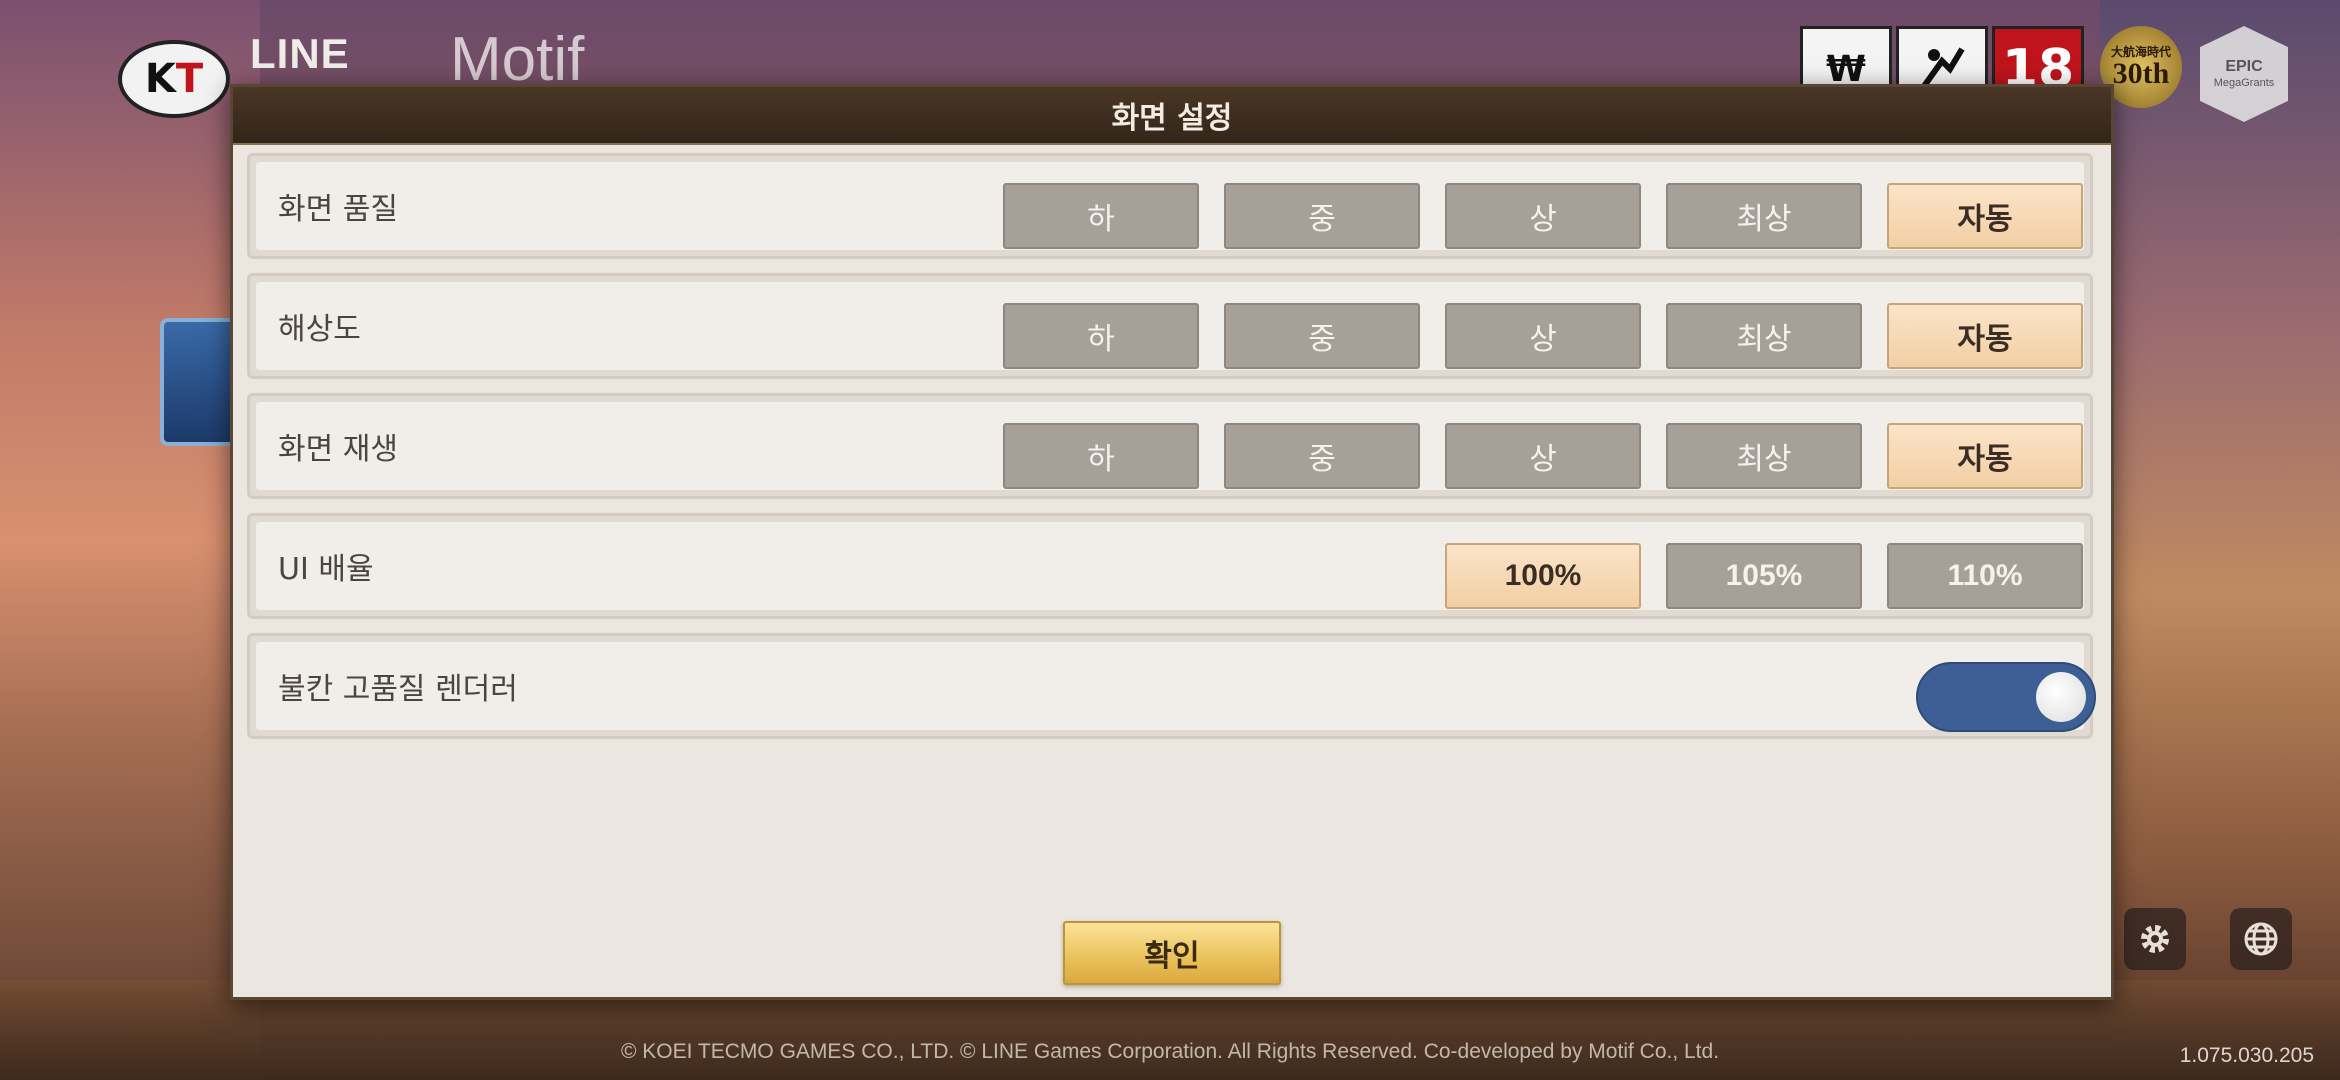  What do you see at coordinates (2155, 939) in the screenshot?
I see `gear-icon` at bounding box center [2155, 939].